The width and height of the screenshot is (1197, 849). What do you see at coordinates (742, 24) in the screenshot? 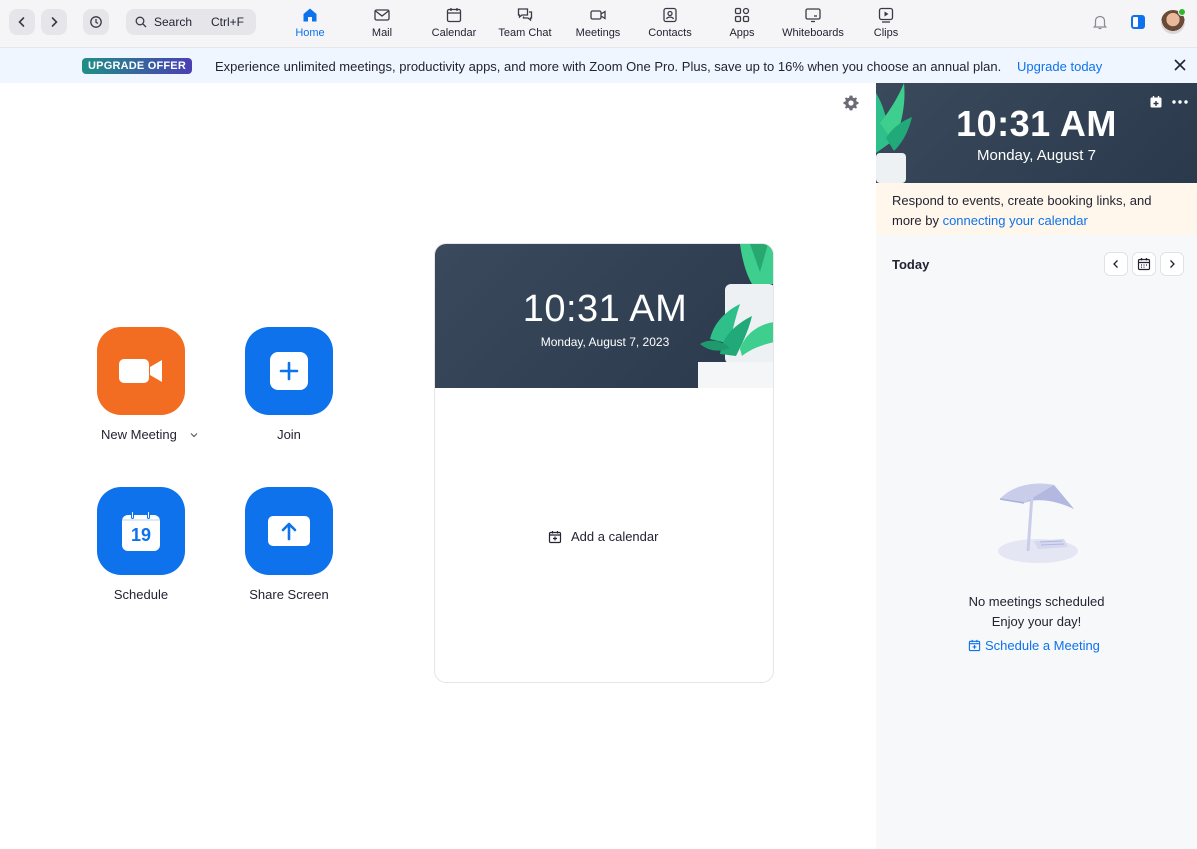
I see `tab-apps: Apps` at bounding box center [742, 24].